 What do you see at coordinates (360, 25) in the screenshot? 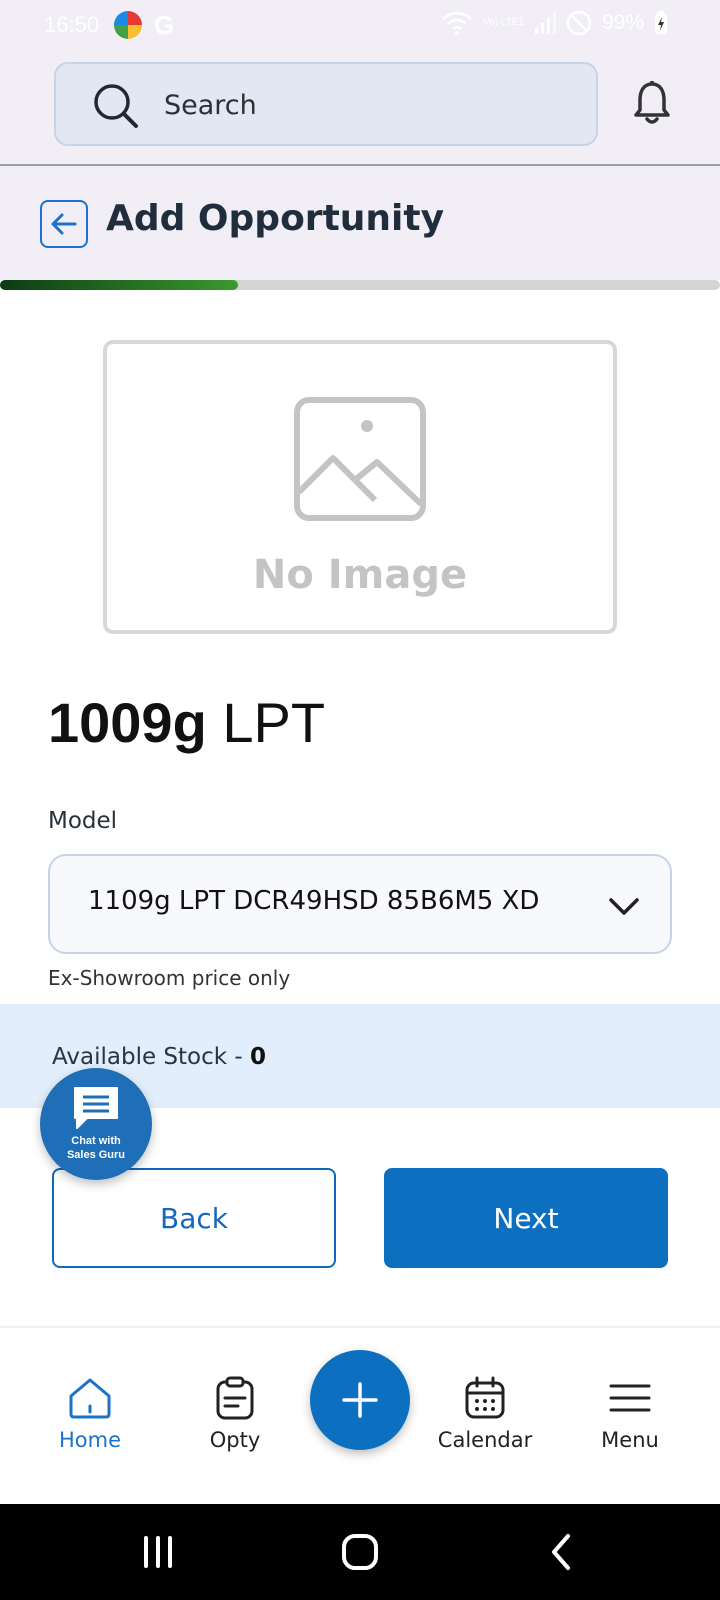
I see `status-bar: 16:50 G Vo) LTE1 99%` at bounding box center [360, 25].